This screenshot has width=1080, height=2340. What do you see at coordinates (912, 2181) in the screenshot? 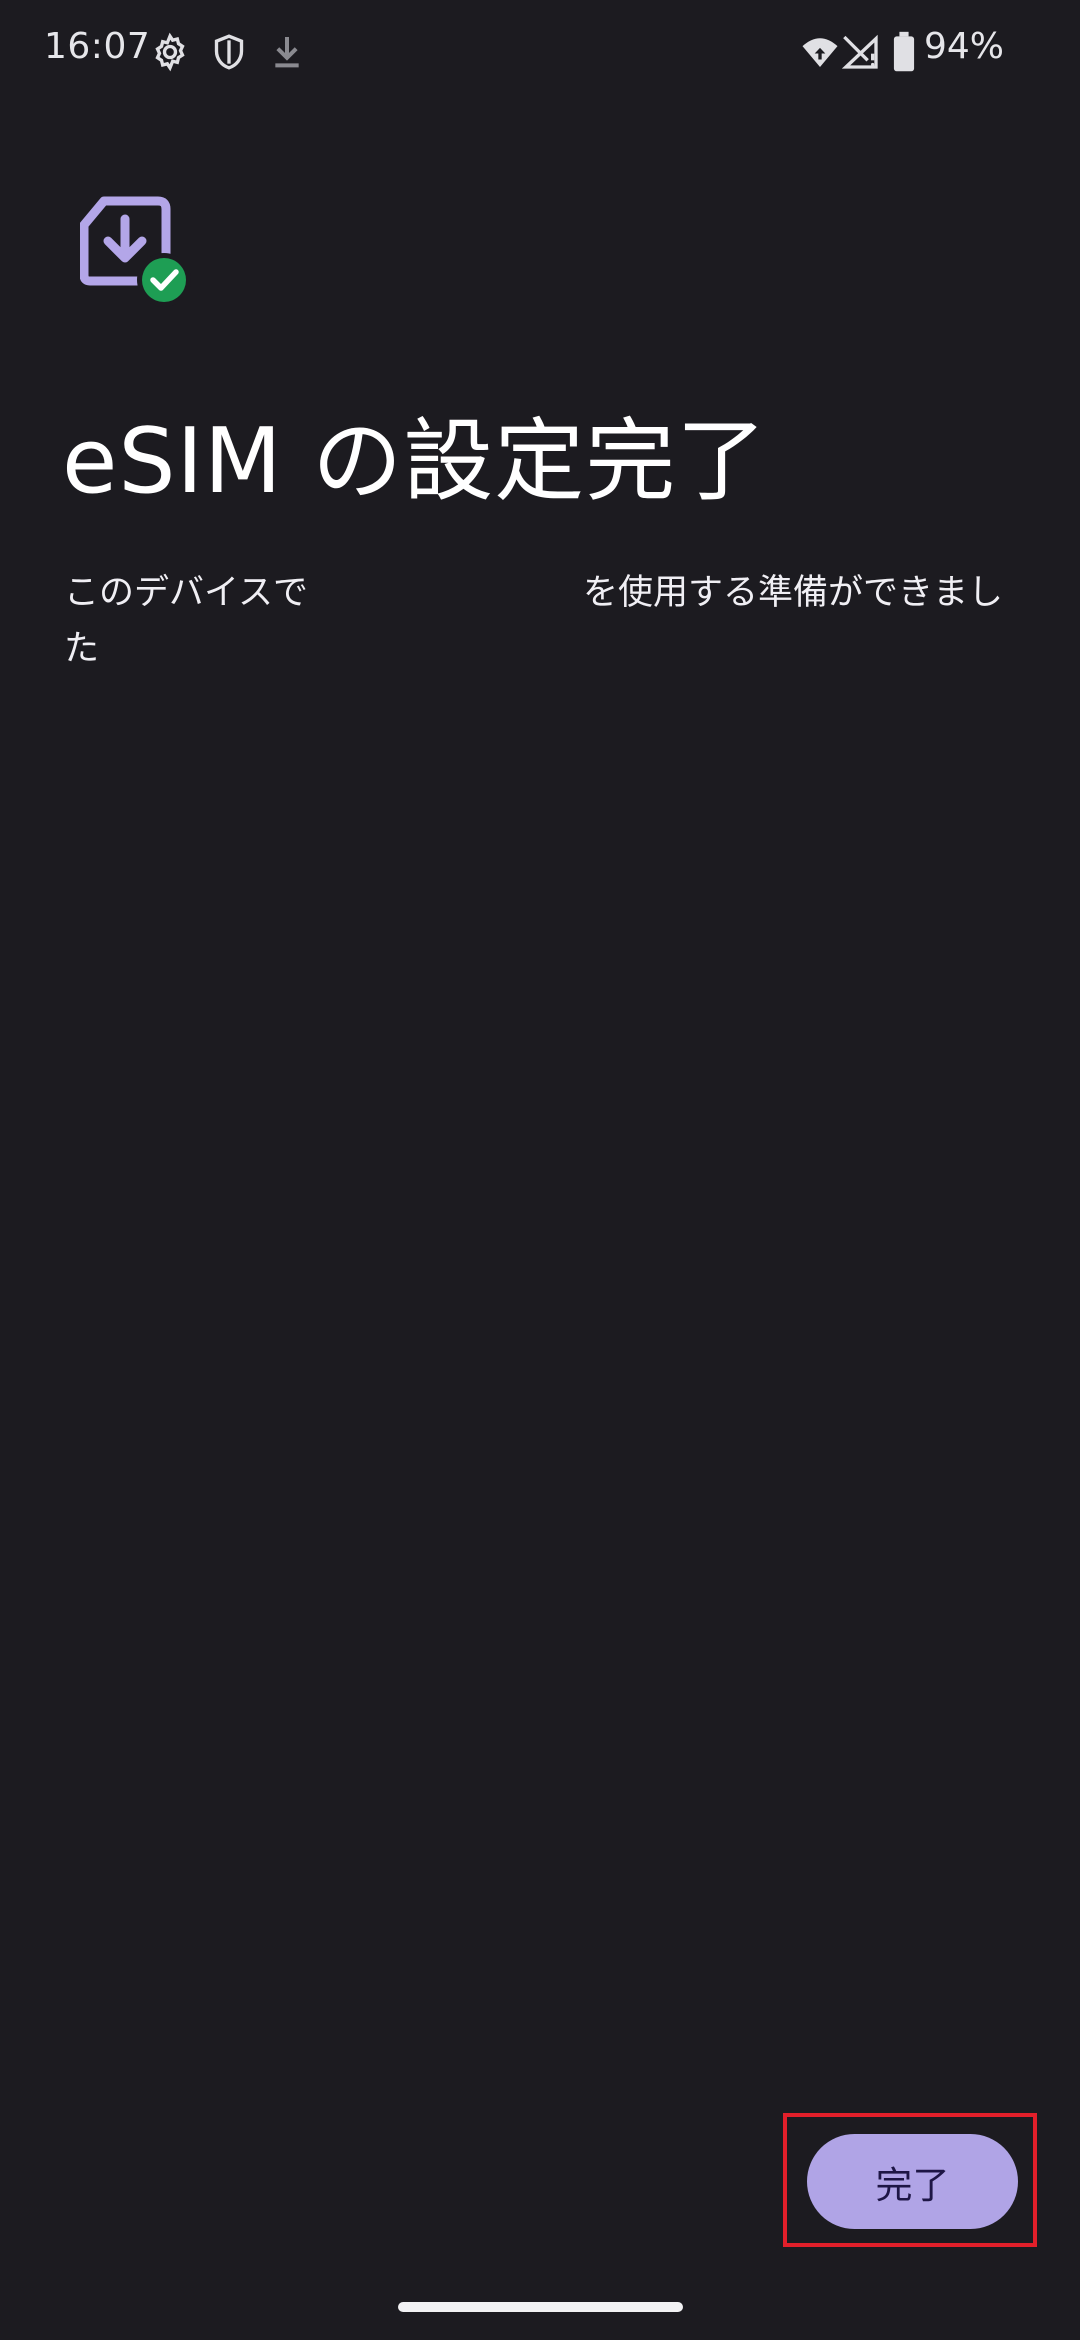
I see `done-button: 完了` at bounding box center [912, 2181].